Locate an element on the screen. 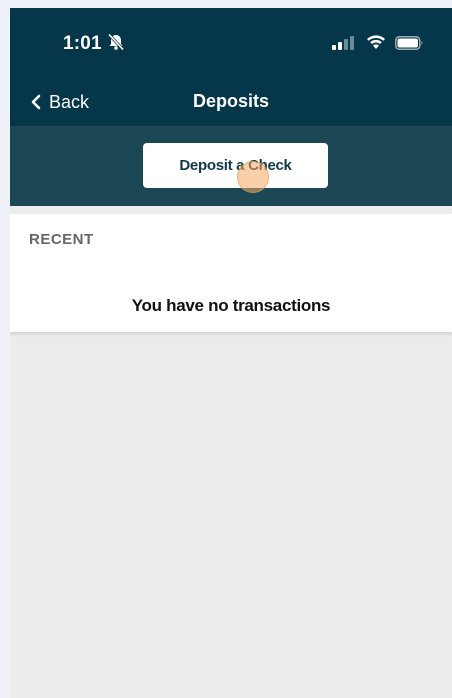 The height and width of the screenshot is (698, 452). deposit-check-button: Deposit a Check is located at coordinates (235, 165).